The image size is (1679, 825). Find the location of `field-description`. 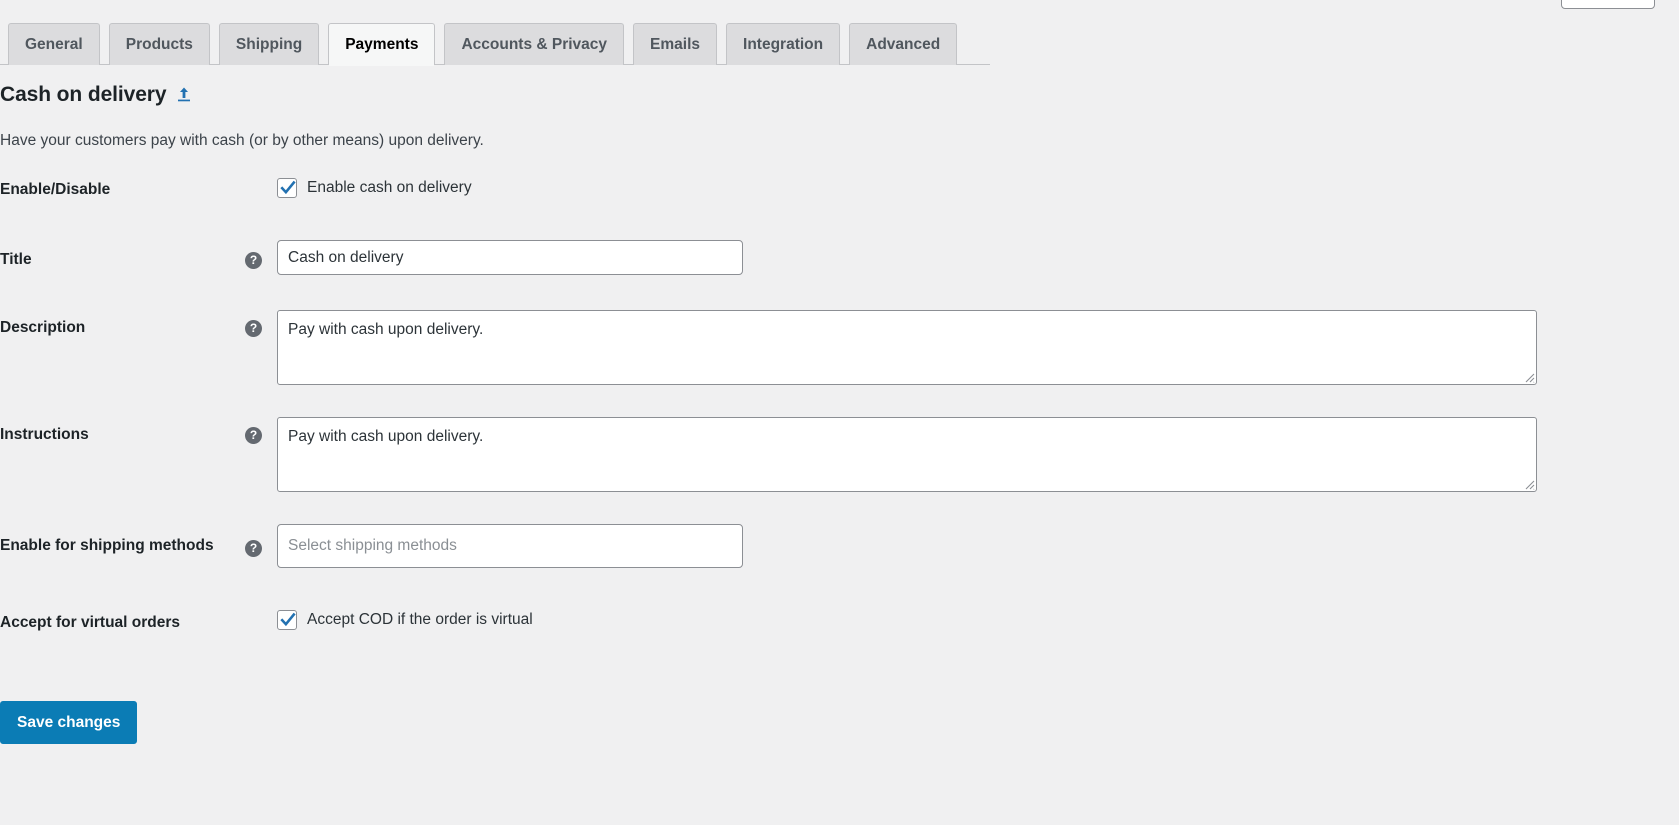

field-description is located at coordinates (978, 347).